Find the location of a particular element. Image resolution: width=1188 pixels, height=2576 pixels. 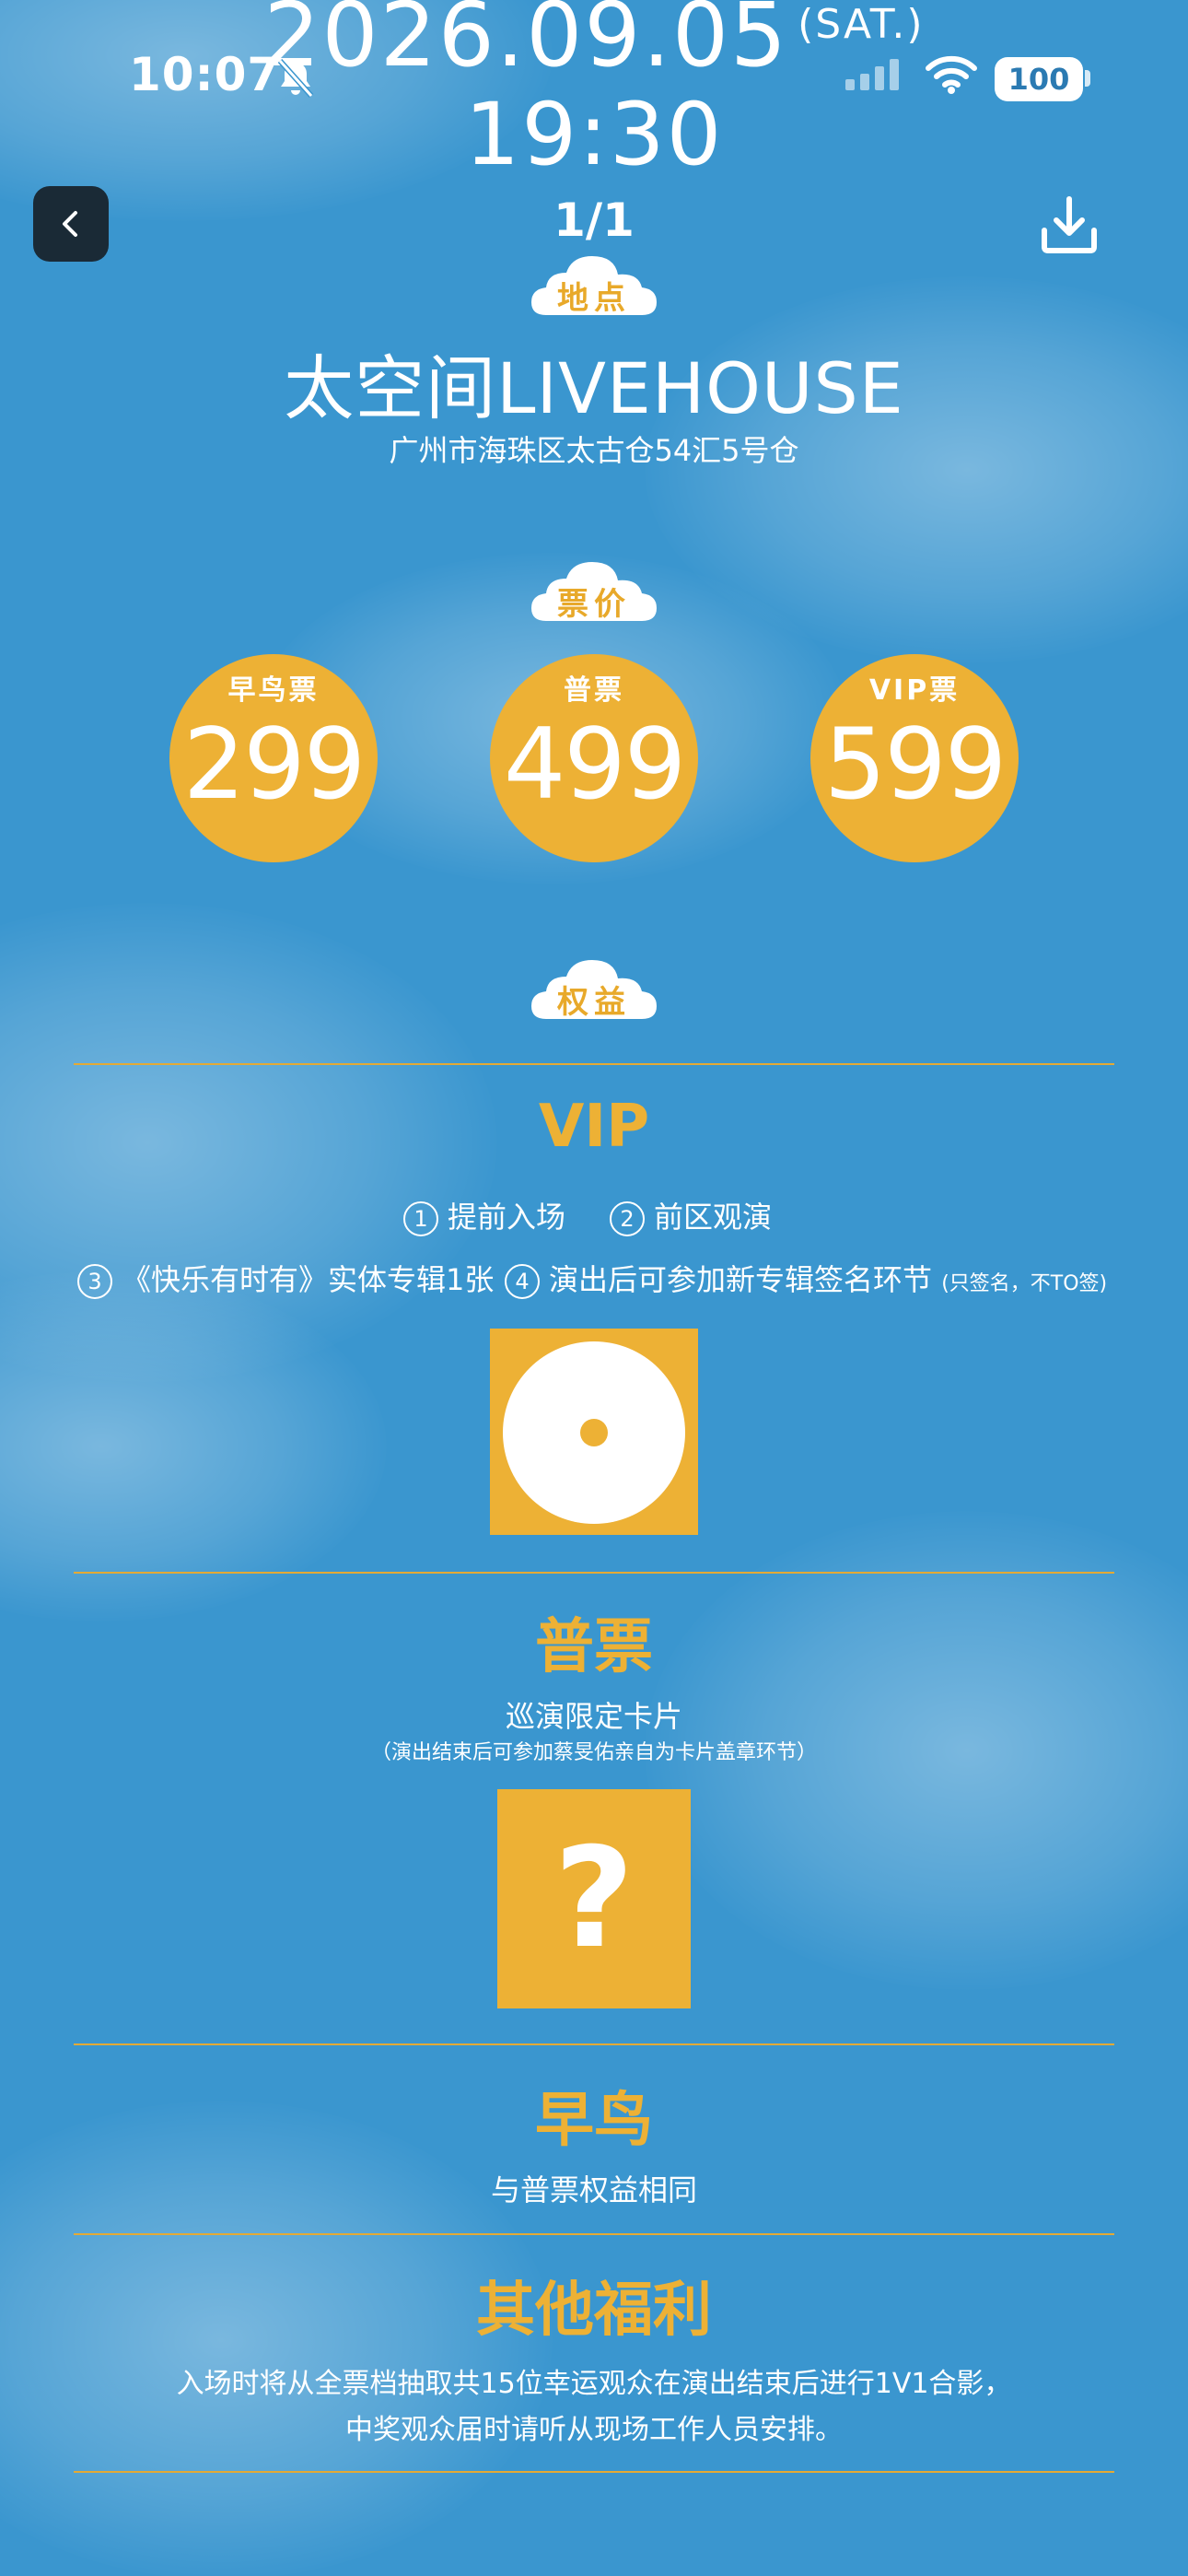

price-vip: VIP票 599 is located at coordinates (914, 758).